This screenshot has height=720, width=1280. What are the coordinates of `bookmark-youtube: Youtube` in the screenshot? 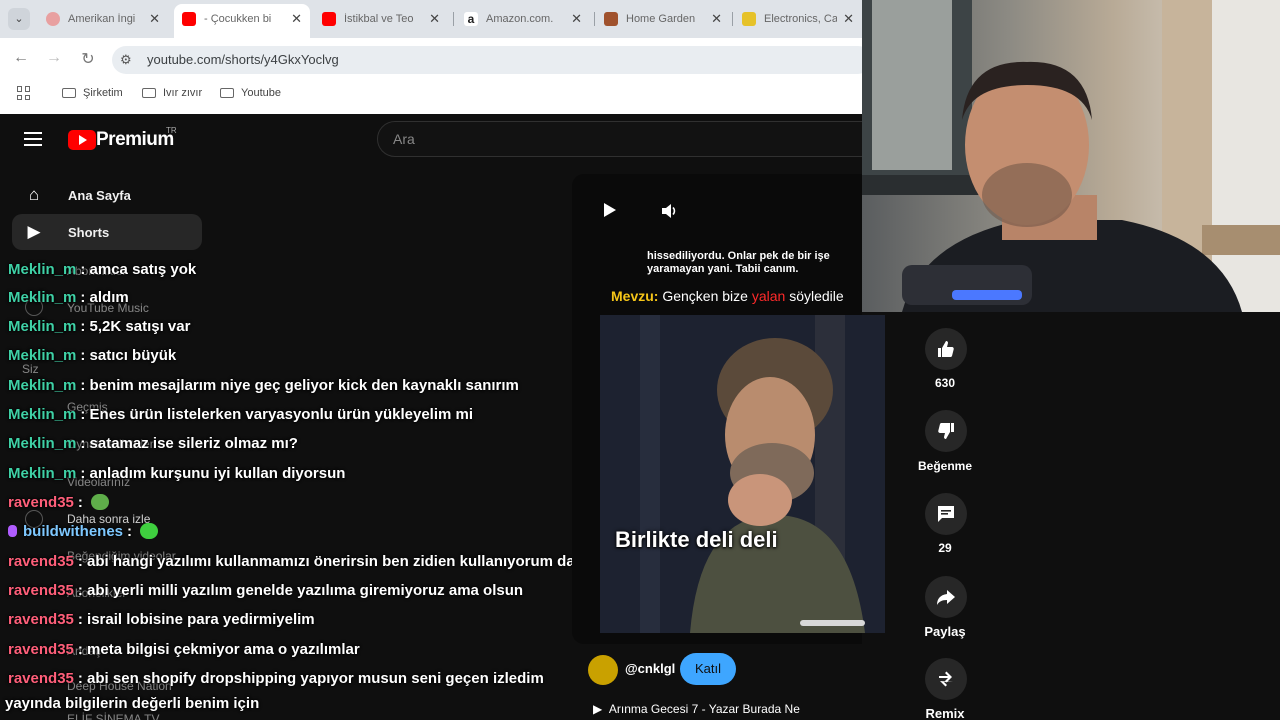 It's located at (250, 93).